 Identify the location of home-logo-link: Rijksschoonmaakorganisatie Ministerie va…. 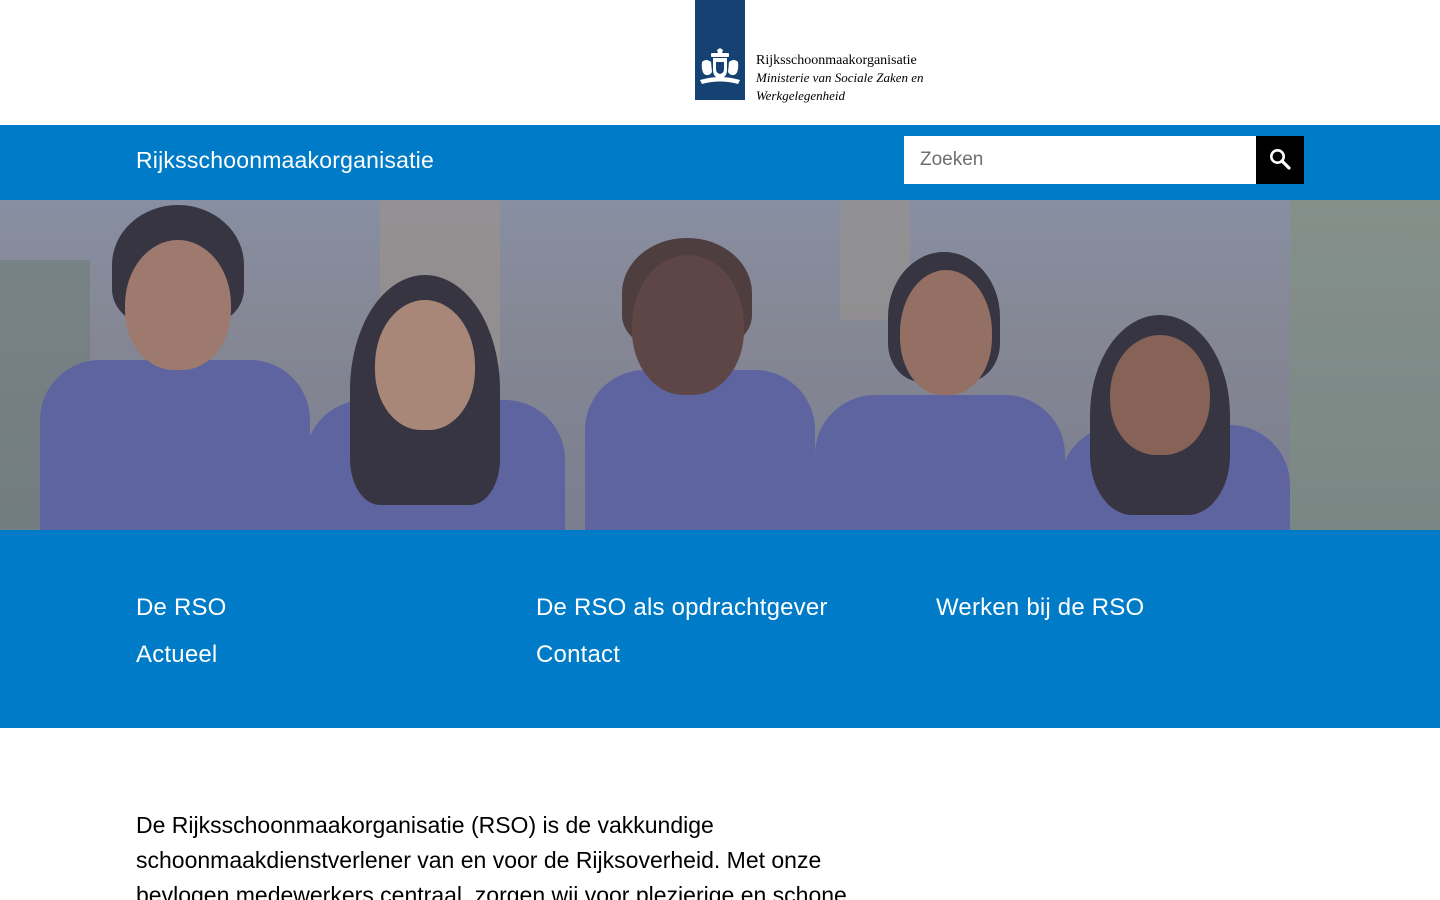
(813, 52).